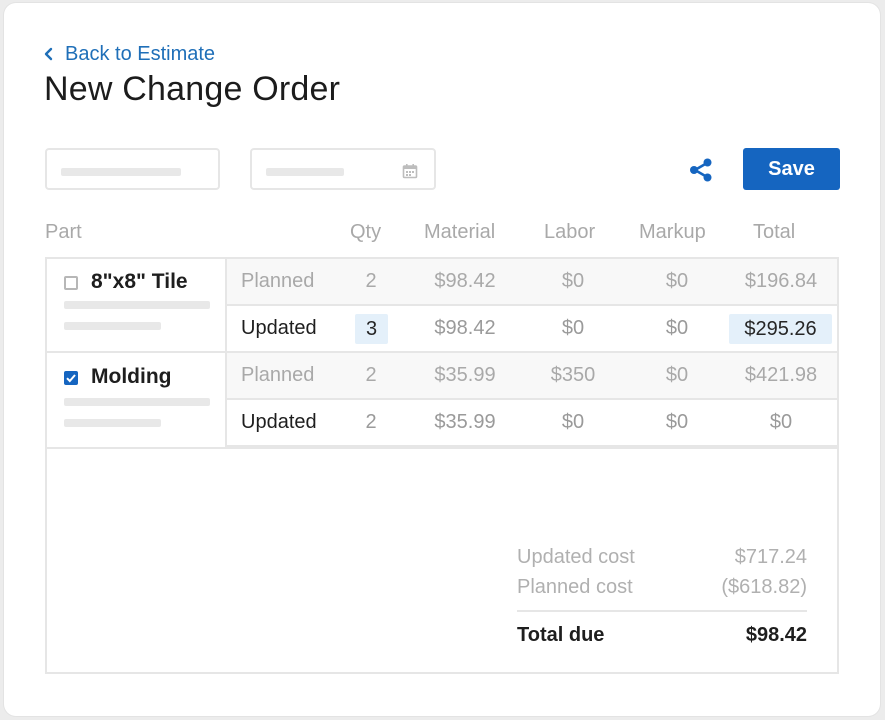 The image size is (885, 720). What do you see at coordinates (366, 232) in the screenshot?
I see `column-header-qty: Qty` at bounding box center [366, 232].